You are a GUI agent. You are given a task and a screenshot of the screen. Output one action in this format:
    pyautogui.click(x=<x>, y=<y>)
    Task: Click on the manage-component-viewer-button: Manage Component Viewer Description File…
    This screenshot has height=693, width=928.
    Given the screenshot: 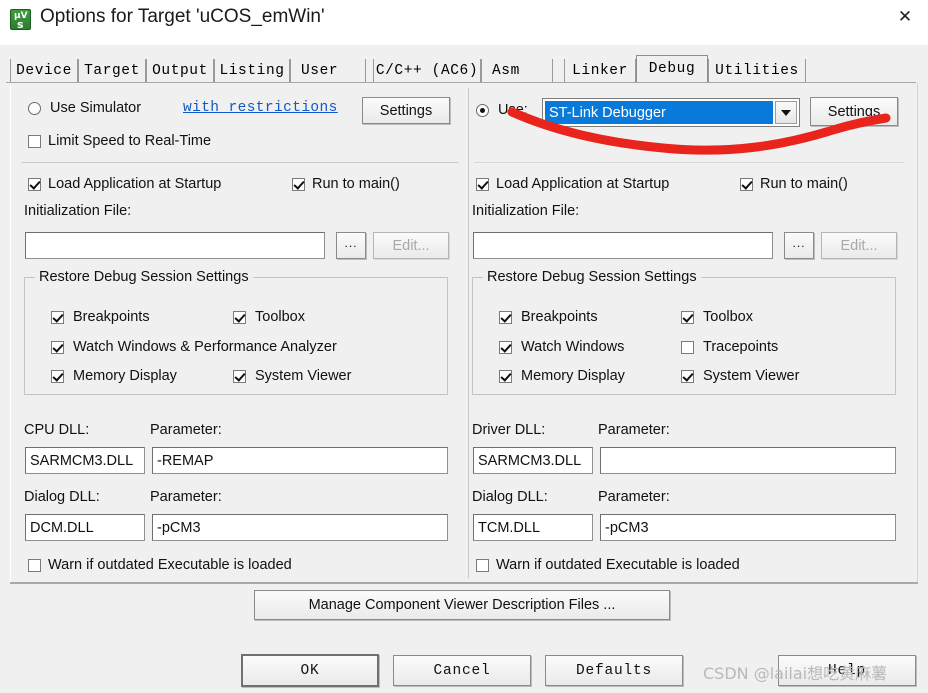 What is the action you would take?
    pyautogui.click(x=462, y=605)
    